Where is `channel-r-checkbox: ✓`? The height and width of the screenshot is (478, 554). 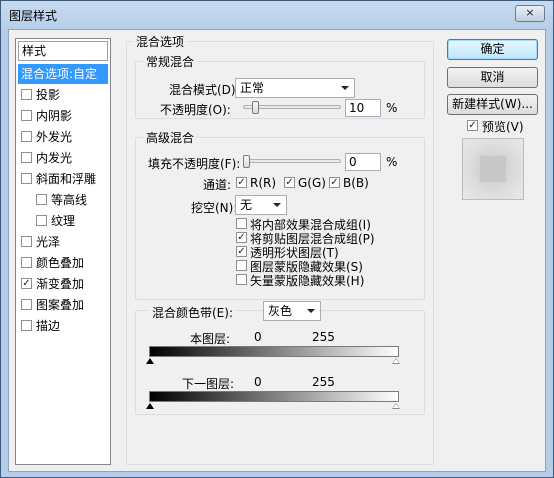 channel-r-checkbox: ✓ is located at coordinates (241, 182).